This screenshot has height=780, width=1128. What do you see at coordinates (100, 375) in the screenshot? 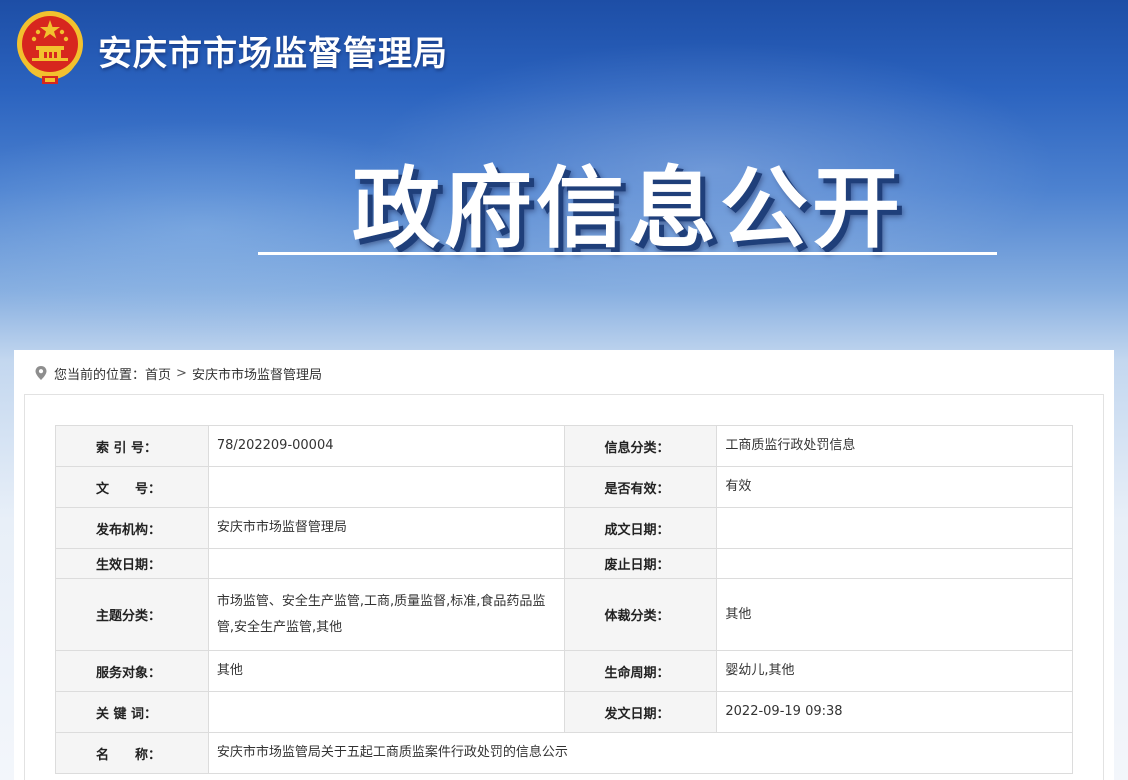
I see `breadcrumb-prefix: 您当前的位置：` at bounding box center [100, 375].